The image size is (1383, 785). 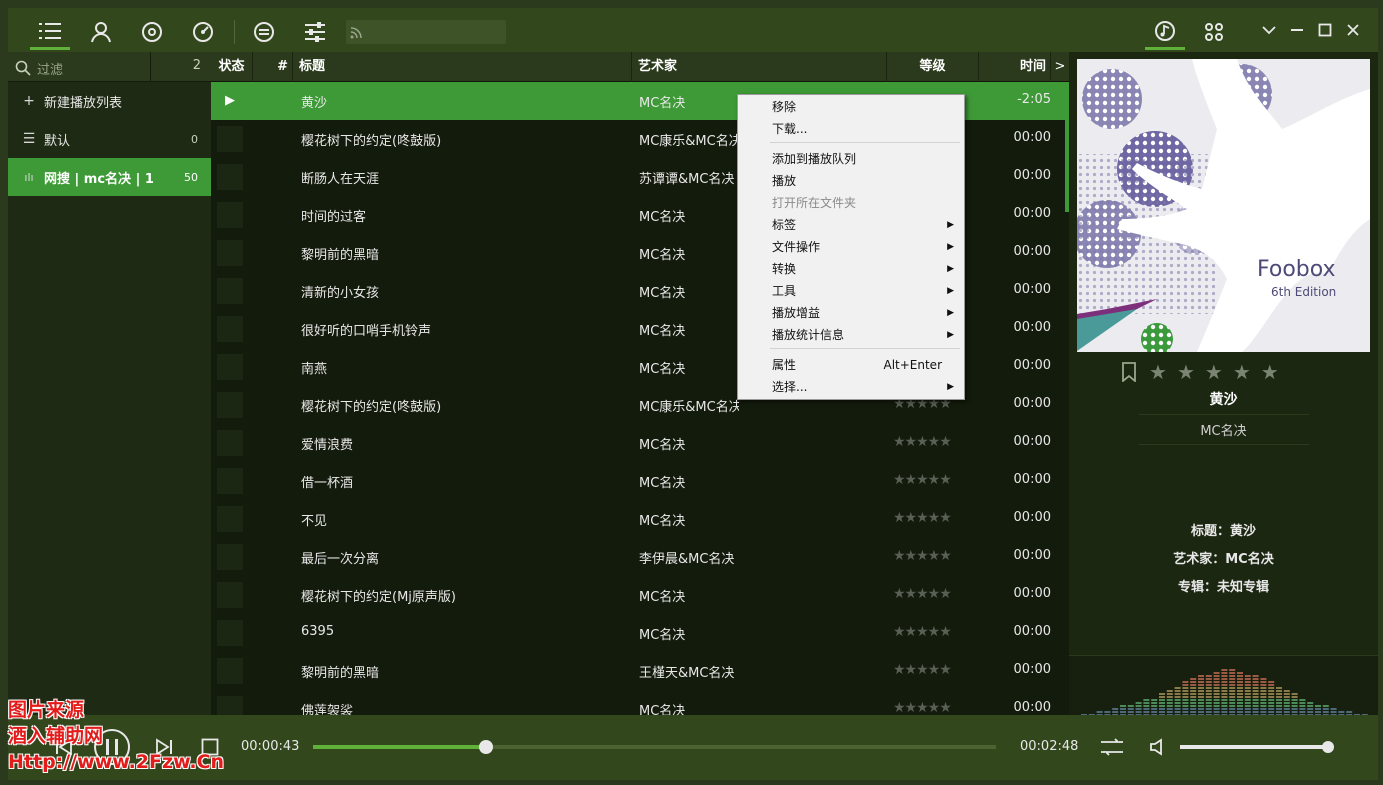 What do you see at coordinates (851, 291) in the screenshot?
I see `menu-item: 工具 ▶` at bounding box center [851, 291].